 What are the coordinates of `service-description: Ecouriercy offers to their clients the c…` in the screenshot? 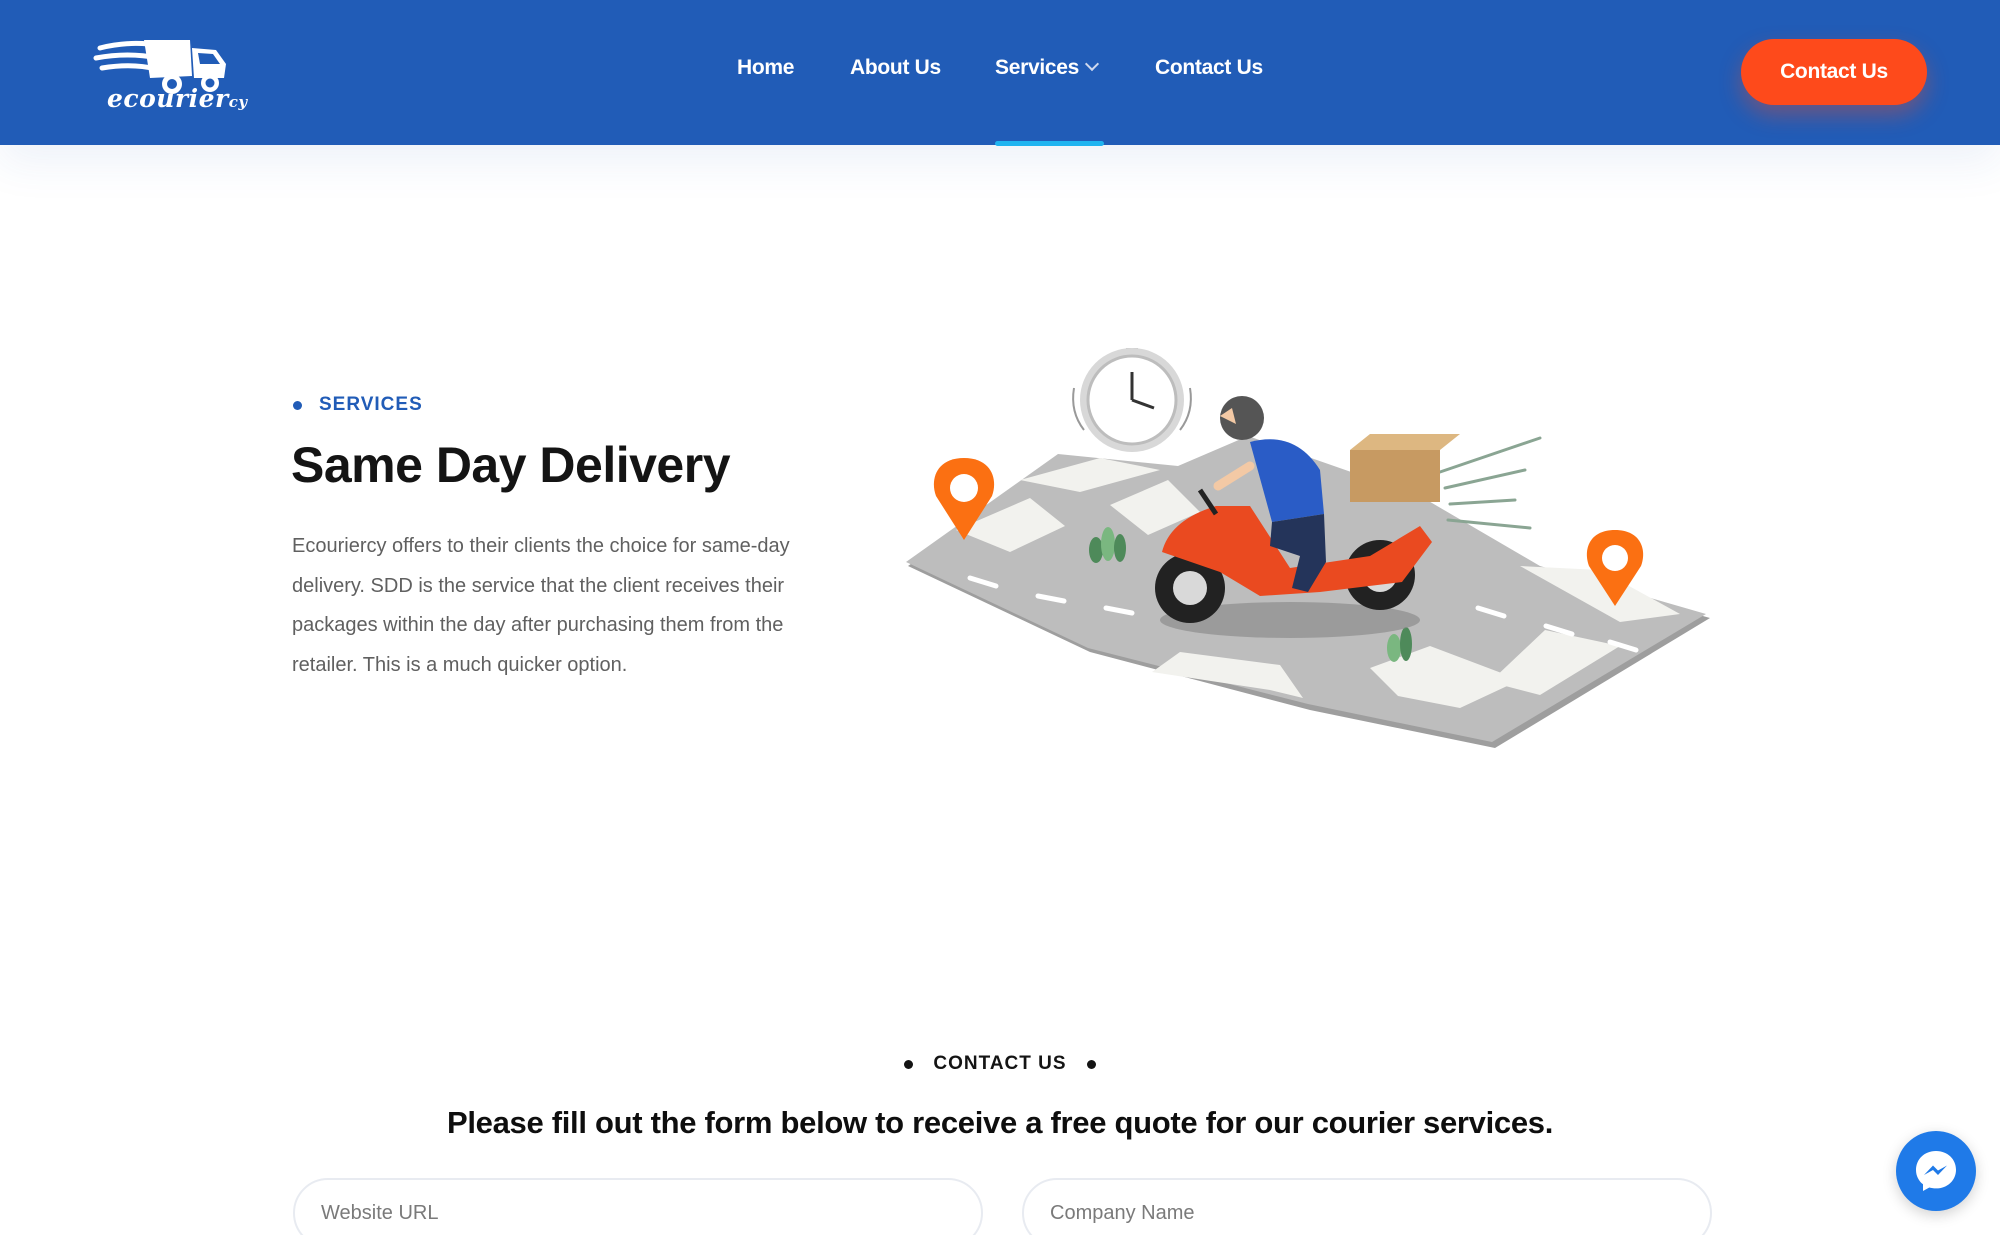 It's located at (541, 605).